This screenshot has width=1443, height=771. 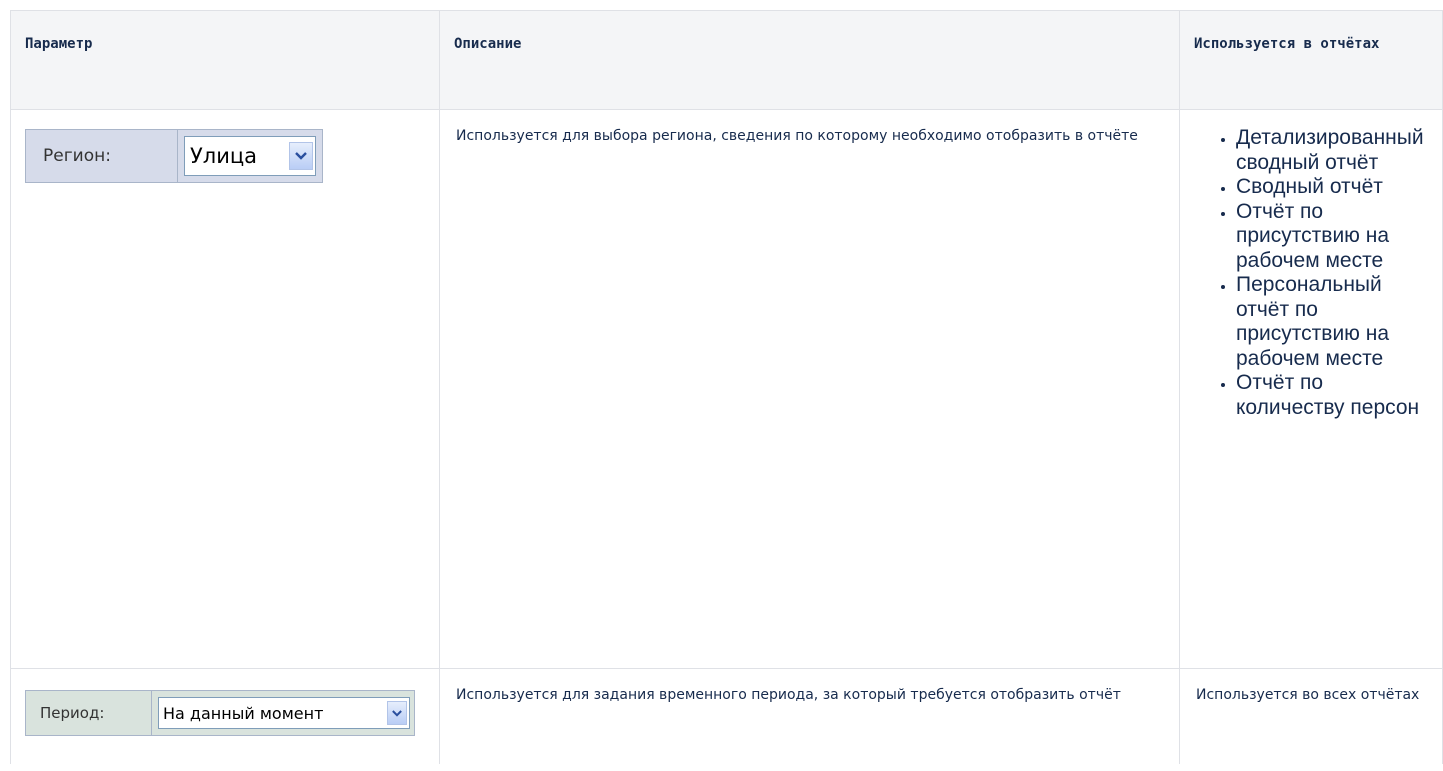 I want to click on parameter-cell: Период: На данный момент, so click(x=225, y=716).